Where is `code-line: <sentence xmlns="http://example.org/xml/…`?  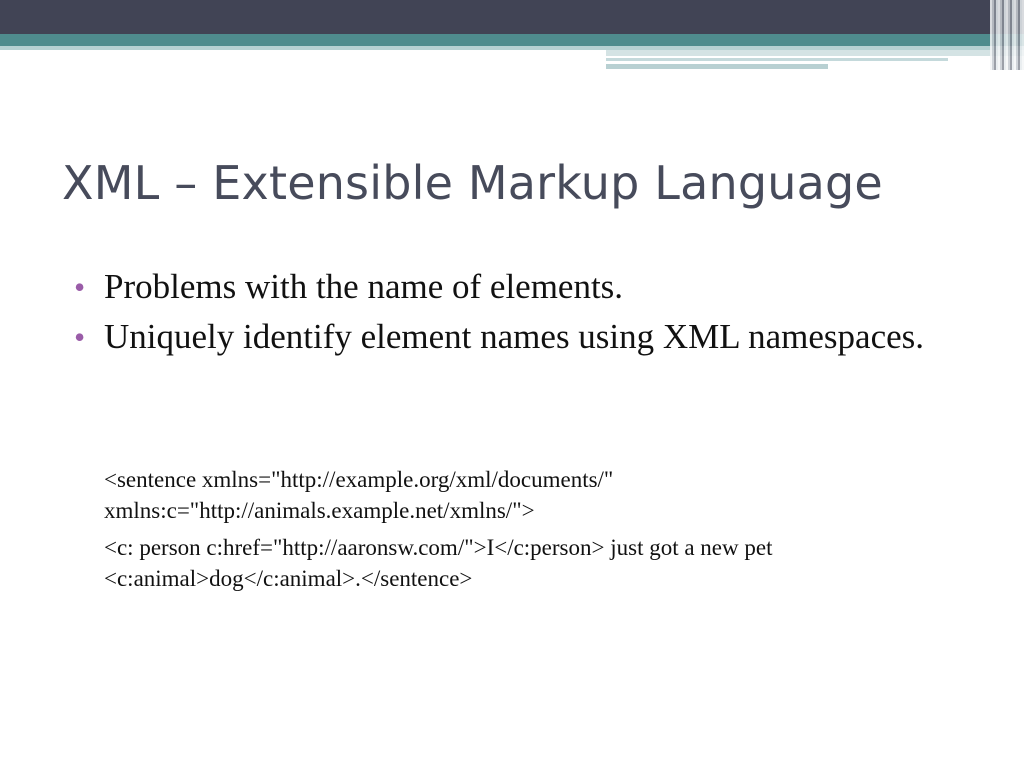 code-line: <sentence xmlns="http://example.org/xml/… is located at coordinates (359, 495).